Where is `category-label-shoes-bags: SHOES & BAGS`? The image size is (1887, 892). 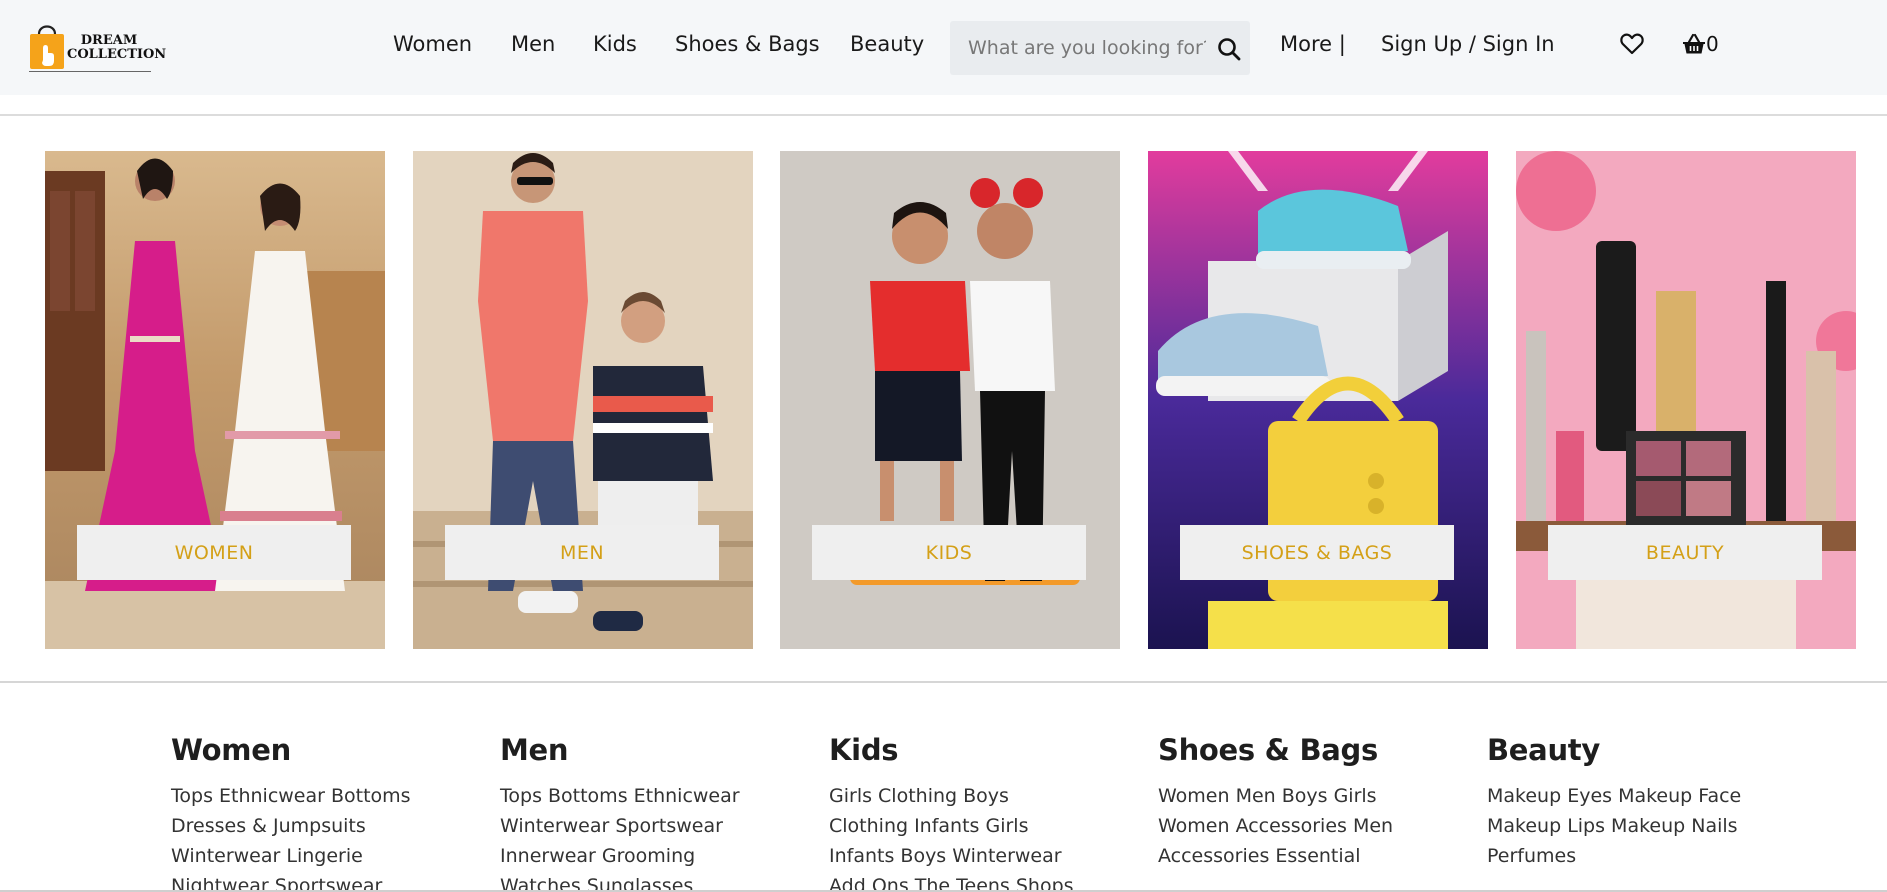
category-label-shoes-bags: SHOES & BAGS is located at coordinates (1317, 552).